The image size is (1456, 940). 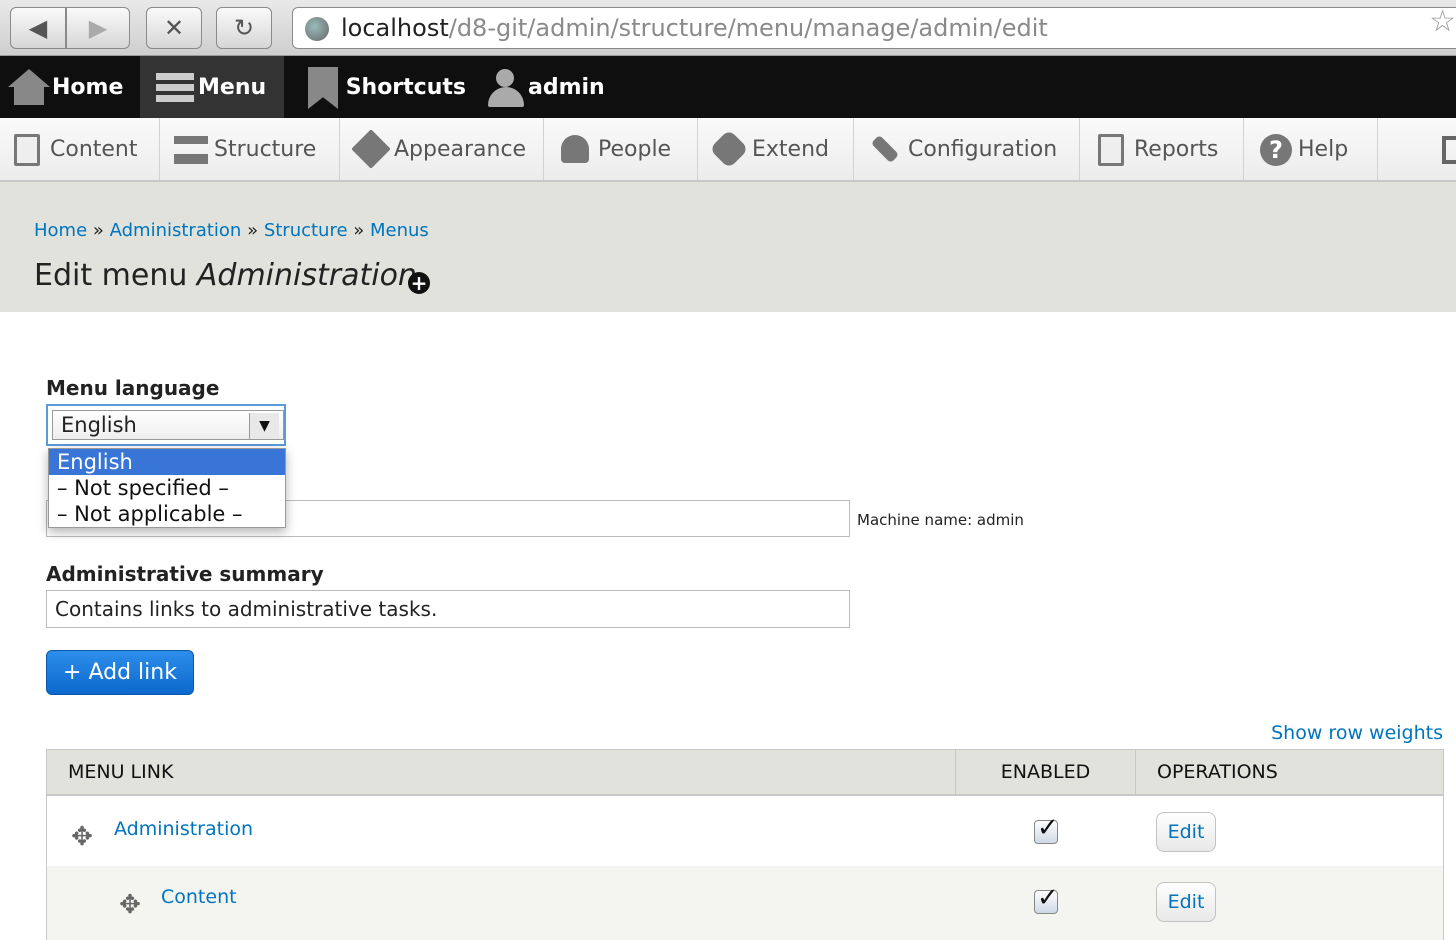 I want to click on table-header: MENU LINK ENABLED OPERATIONS, so click(x=745, y=772).